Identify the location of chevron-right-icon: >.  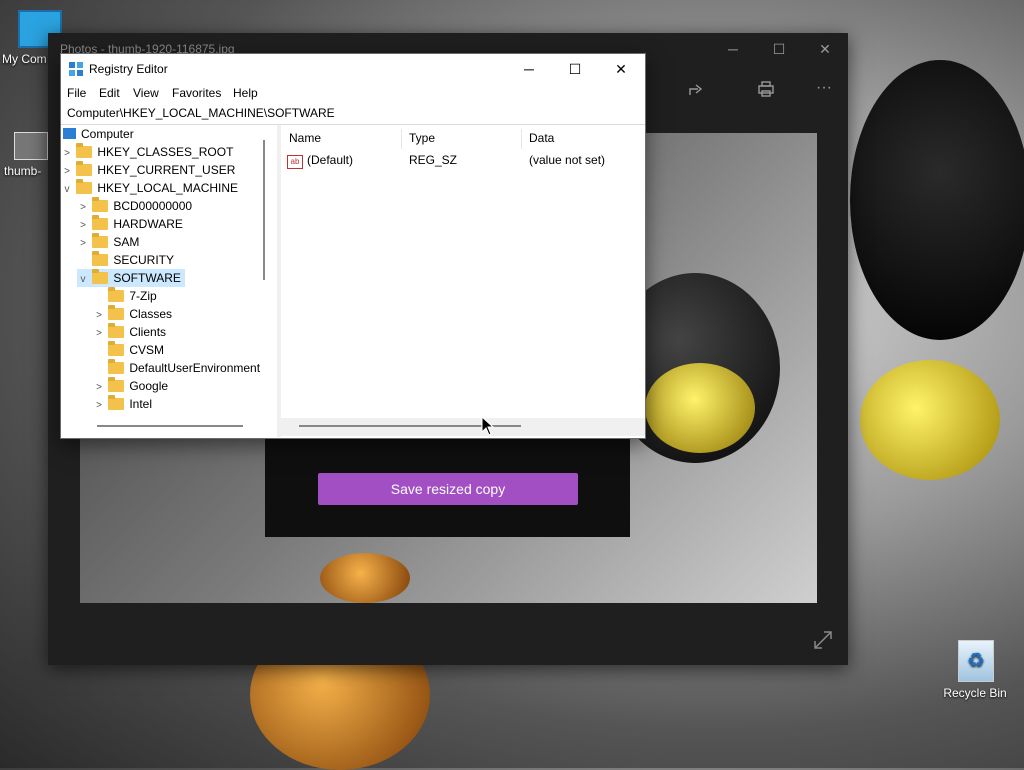
(99, 406).